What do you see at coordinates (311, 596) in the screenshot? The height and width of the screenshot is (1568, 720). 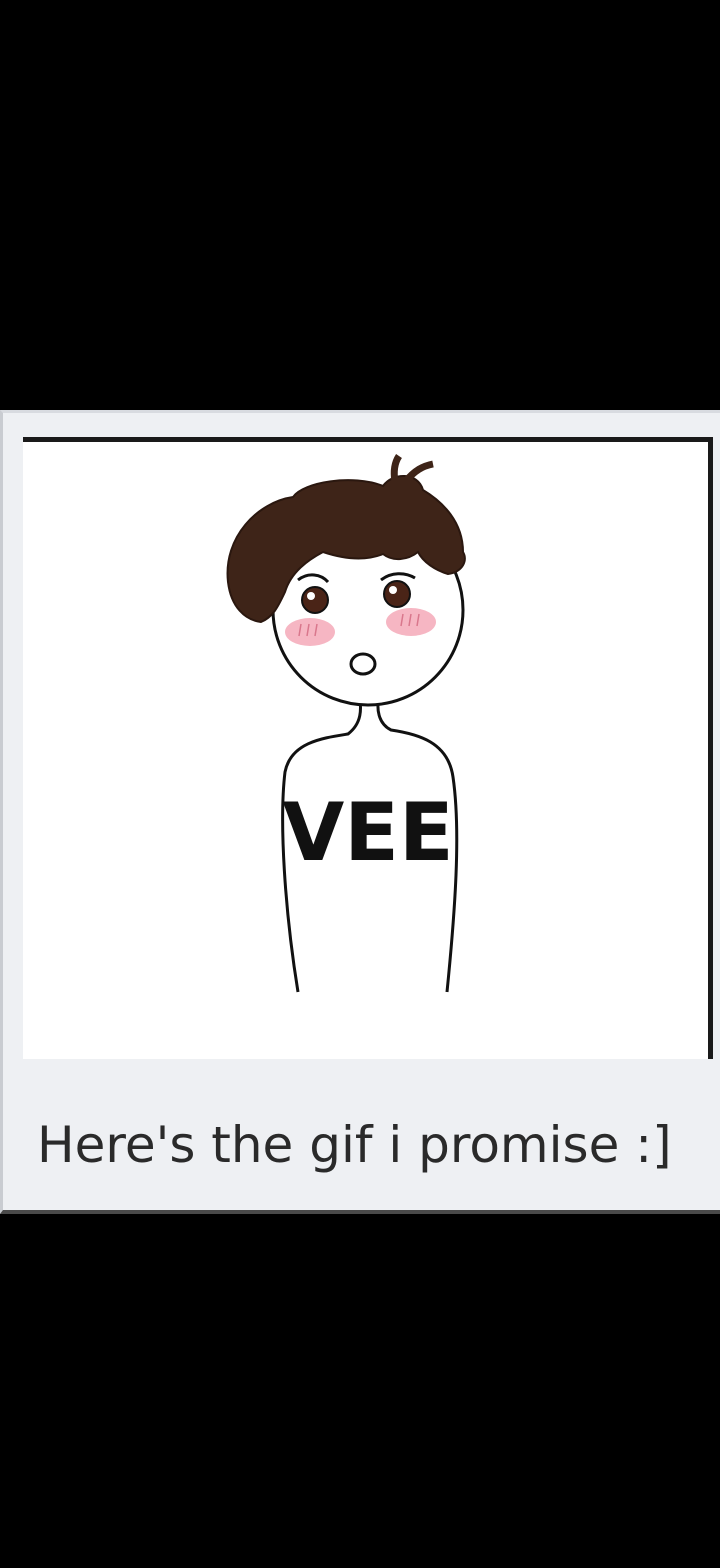 I see `left-eye-shine` at bounding box center [311, 596].